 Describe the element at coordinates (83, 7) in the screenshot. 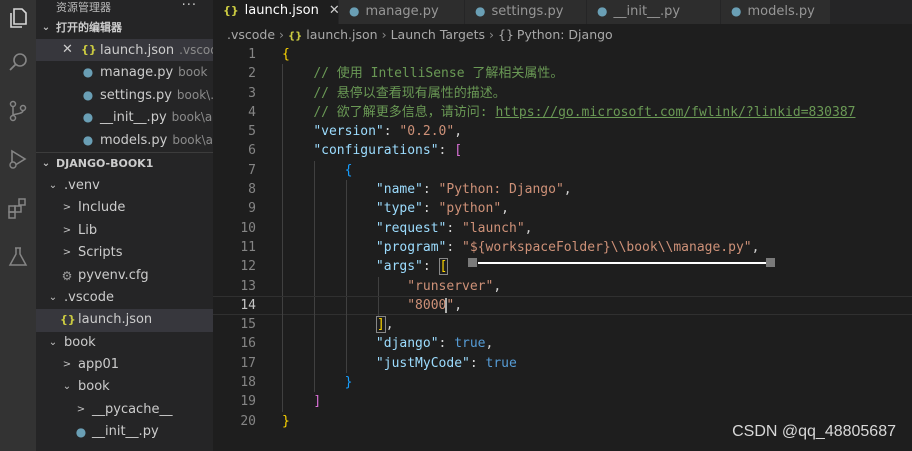

I see `explorer-title-label: 资源管理器` at that location.